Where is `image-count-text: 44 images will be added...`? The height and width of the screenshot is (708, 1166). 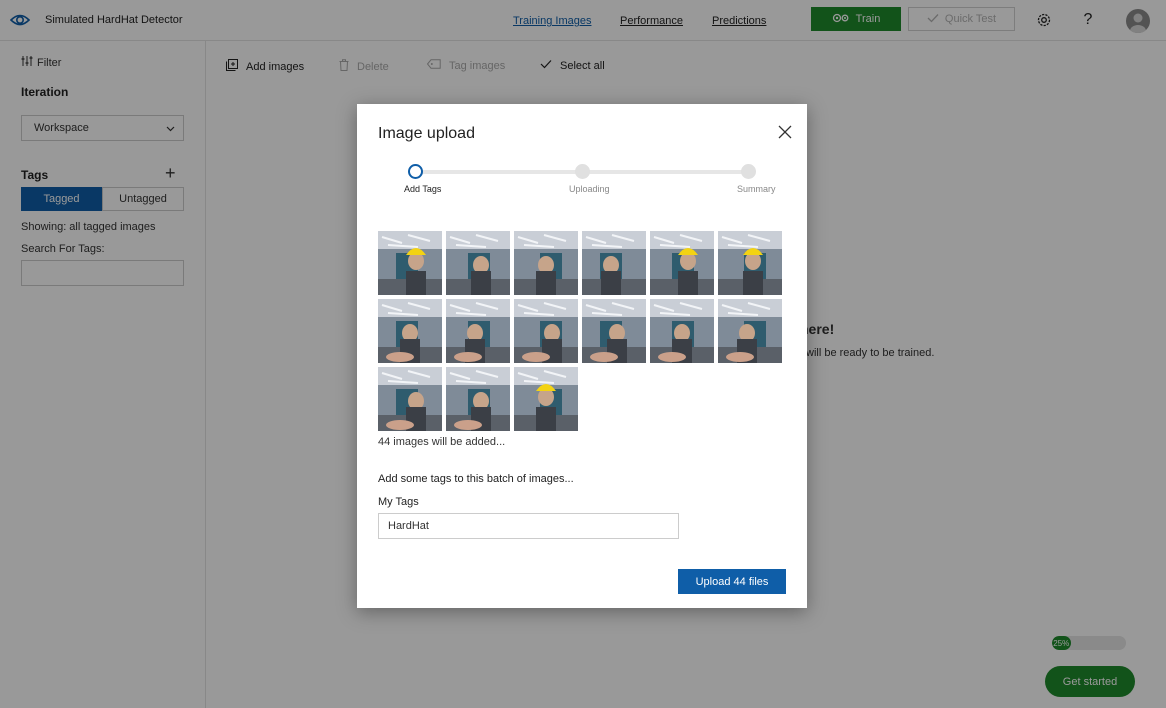 image-count-text: 44 images will be added... is located at coordinates (442, 442).